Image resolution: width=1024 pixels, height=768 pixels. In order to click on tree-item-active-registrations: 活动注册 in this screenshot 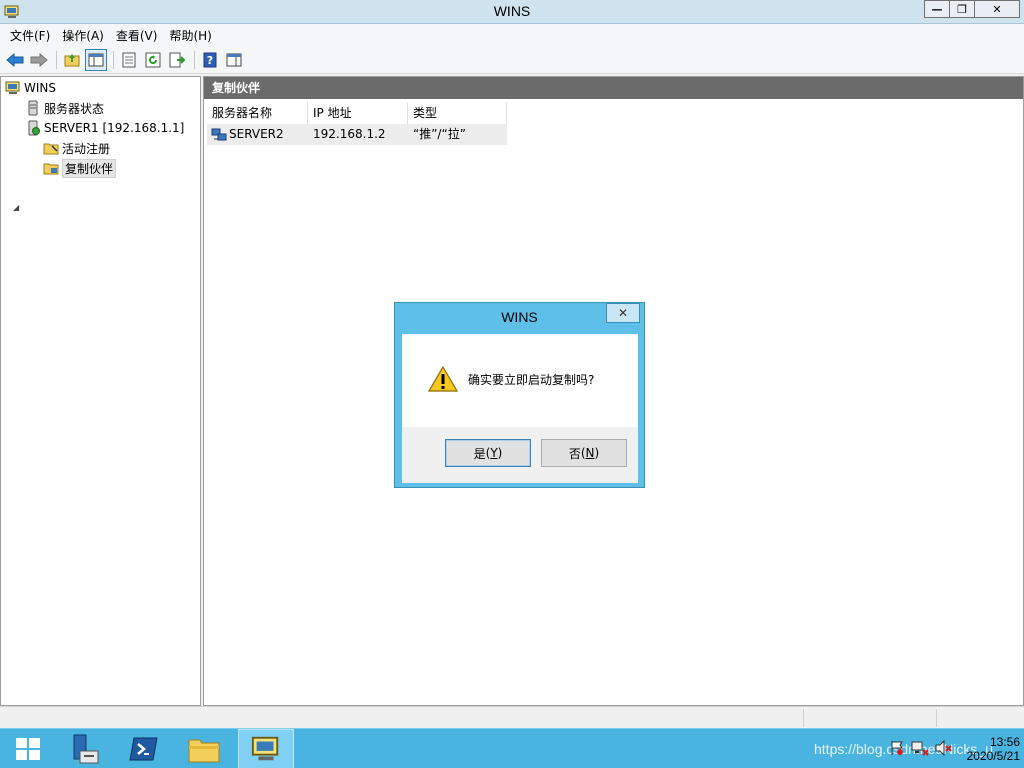, I will do `click(76, 148)`.